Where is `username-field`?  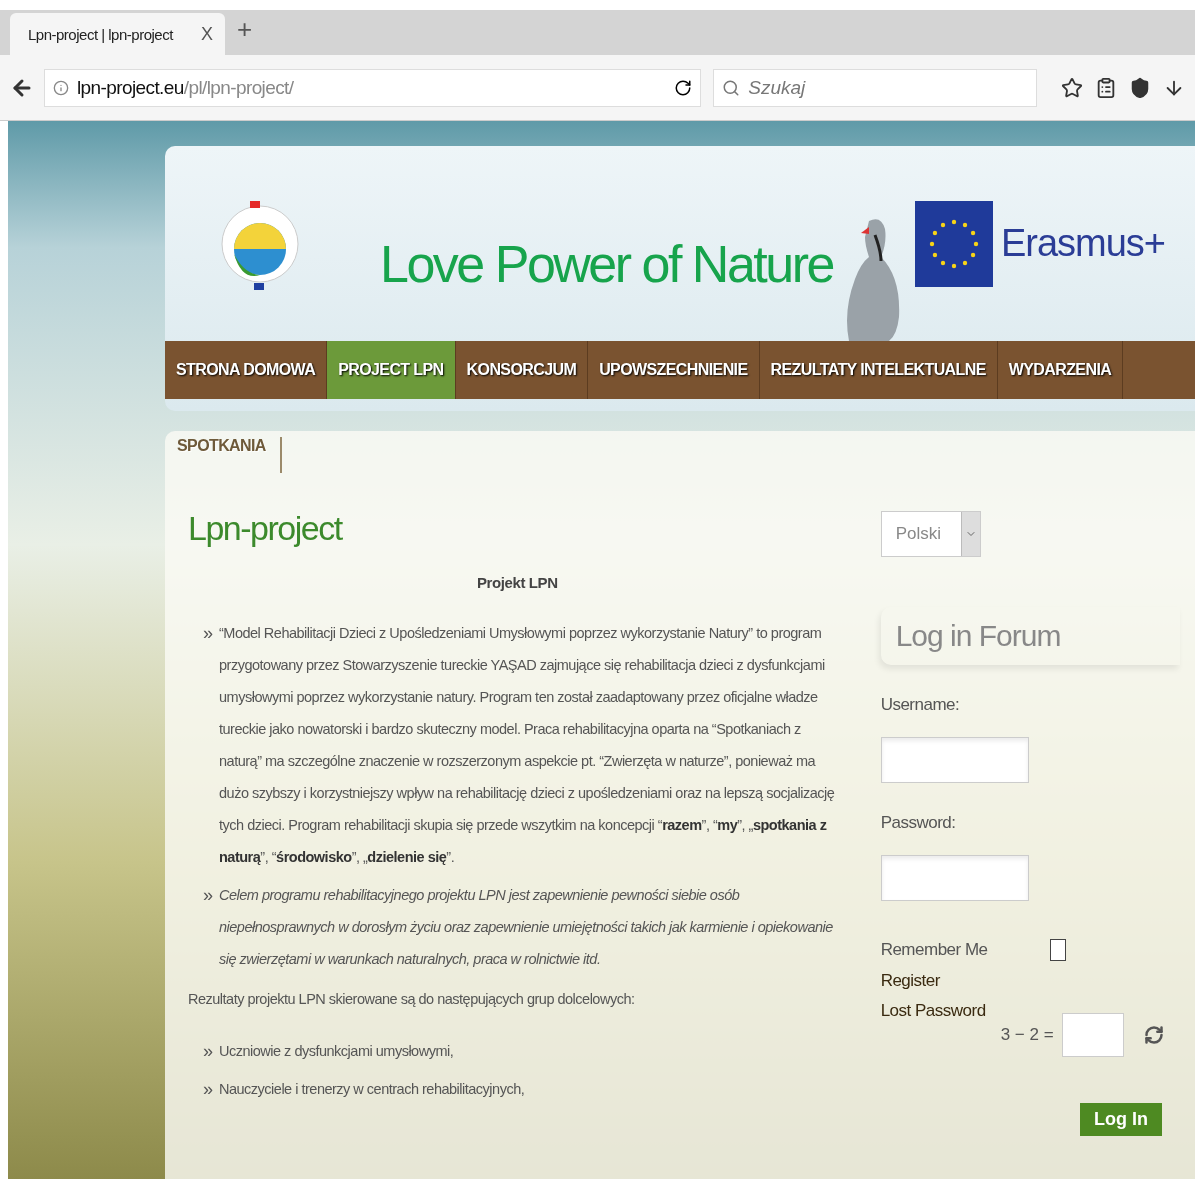 username-field is located at coordinates (954, 760).